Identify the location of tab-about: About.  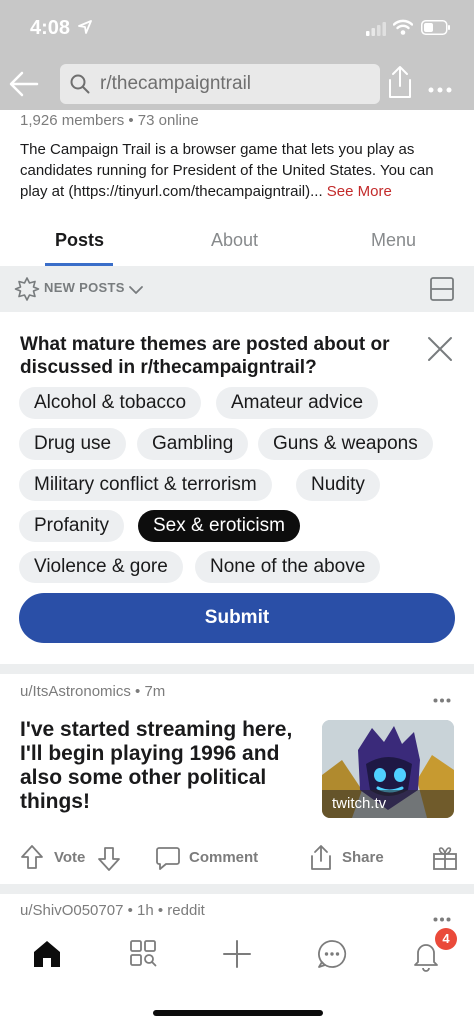
(234, 240).